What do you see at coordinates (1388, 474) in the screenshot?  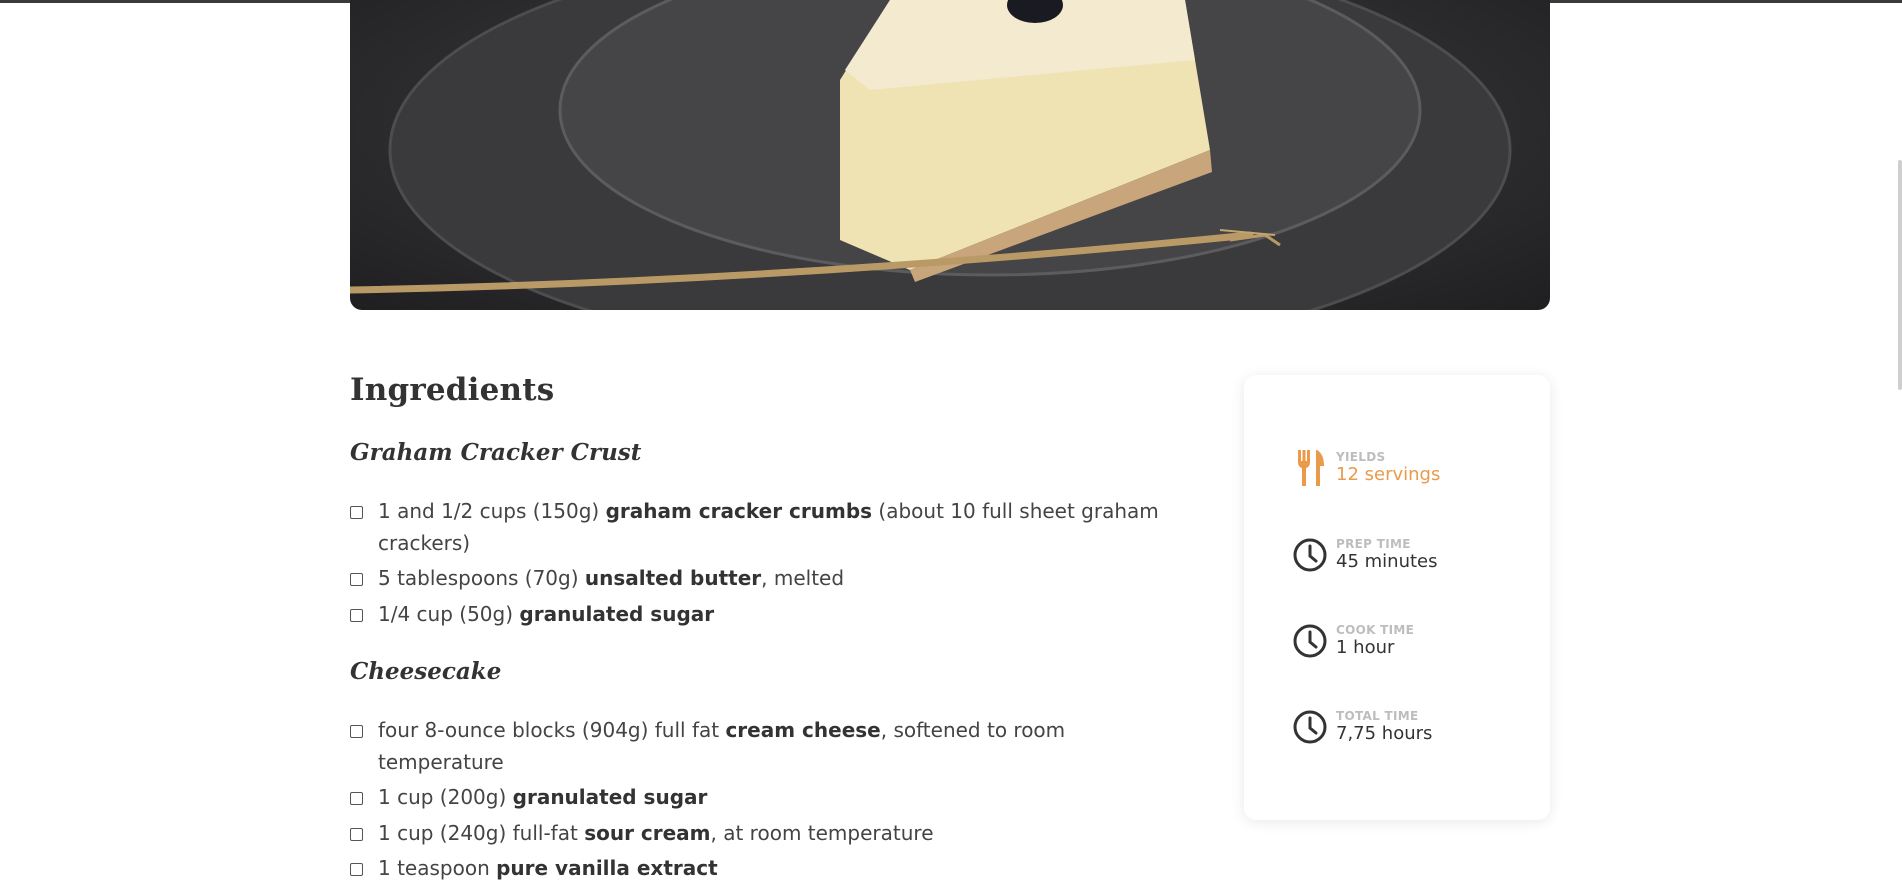 I see `yields-value: 12 servings` at bounding box center [1388, 474].